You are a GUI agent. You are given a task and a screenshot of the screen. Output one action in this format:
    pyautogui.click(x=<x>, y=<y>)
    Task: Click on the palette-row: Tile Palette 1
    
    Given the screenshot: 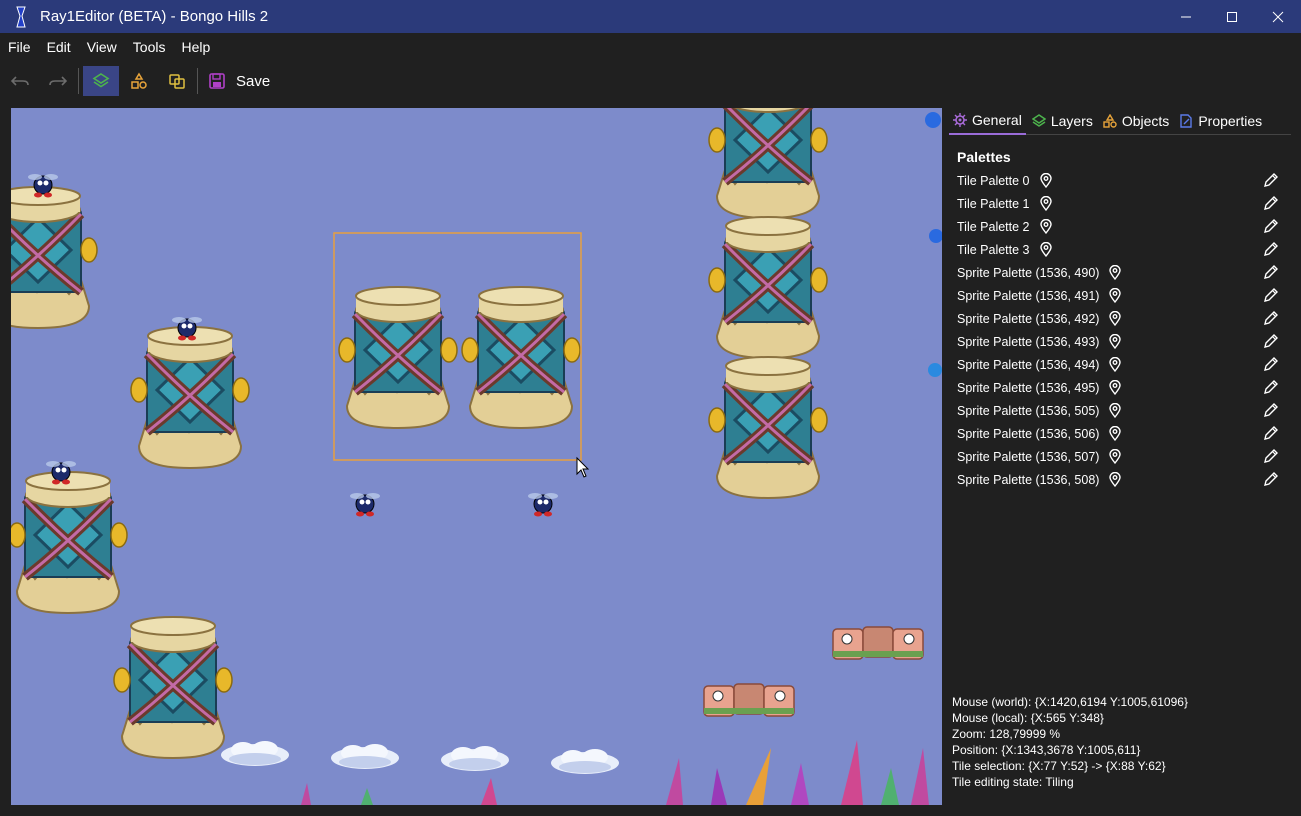 What is the action you would take?
    pyautogui.click(x=1120, y=203)
    